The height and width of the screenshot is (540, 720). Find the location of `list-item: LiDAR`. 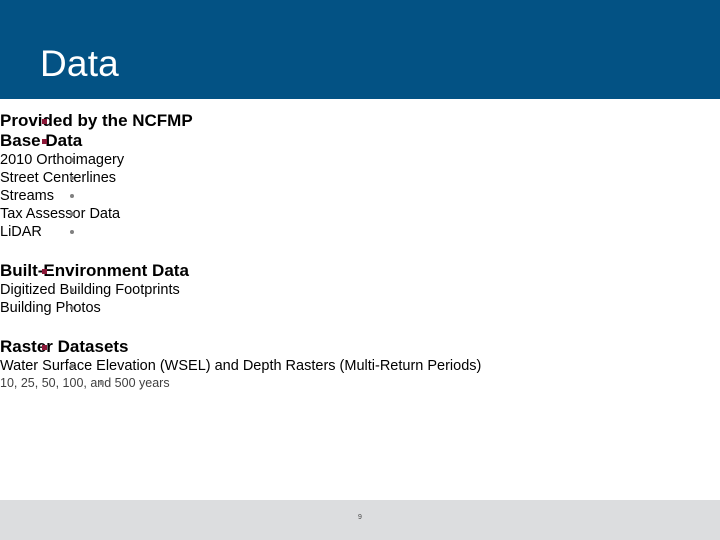

list-item: LiDAR is located at coordinates (360, 232).